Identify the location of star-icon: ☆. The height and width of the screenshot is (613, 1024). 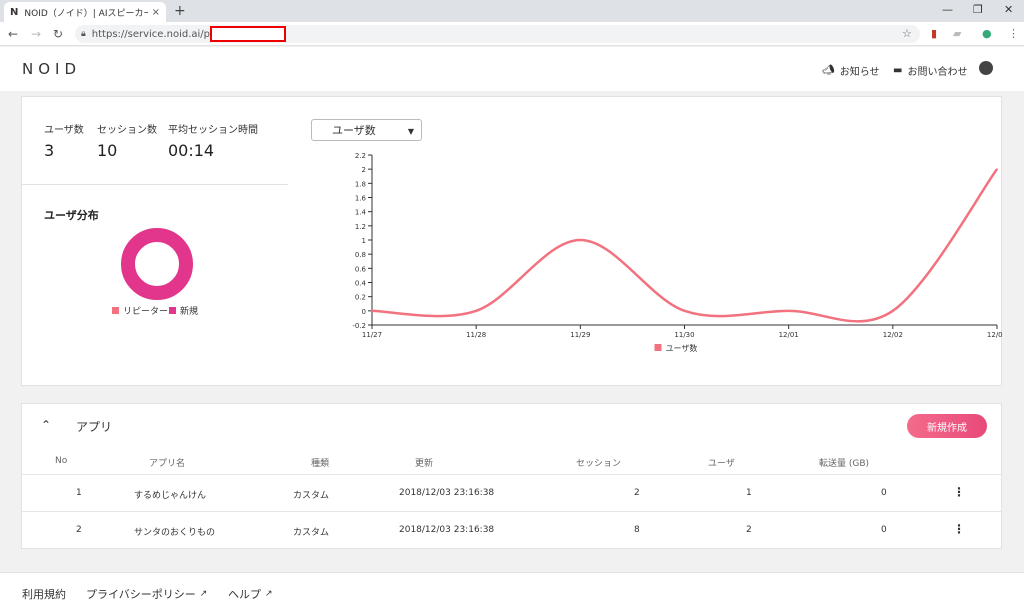
(907, 33).